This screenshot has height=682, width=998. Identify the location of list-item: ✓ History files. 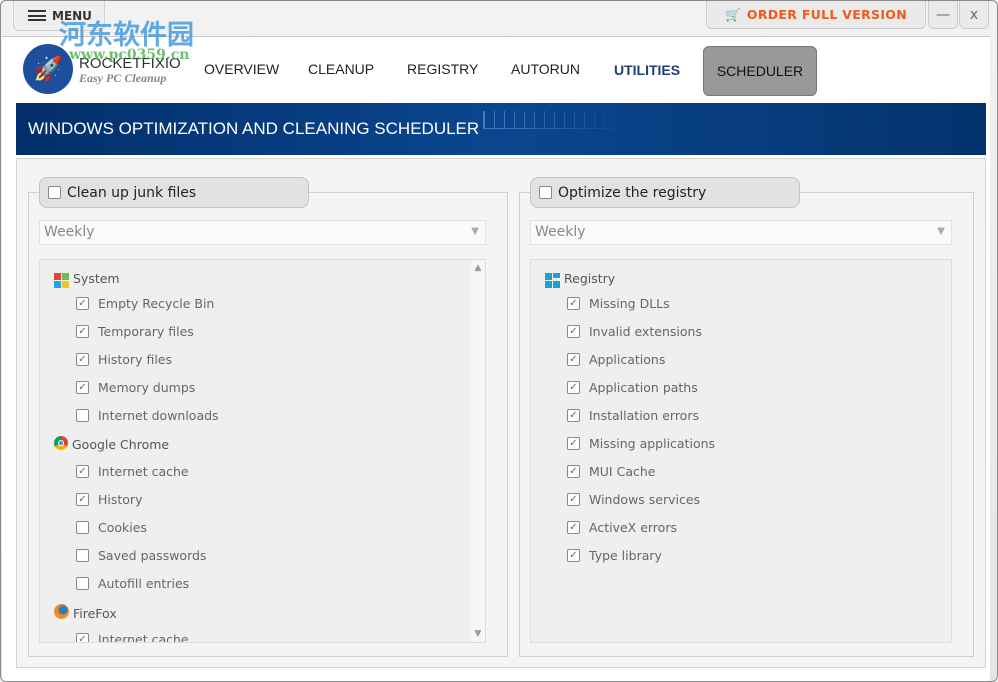
(124, 359).